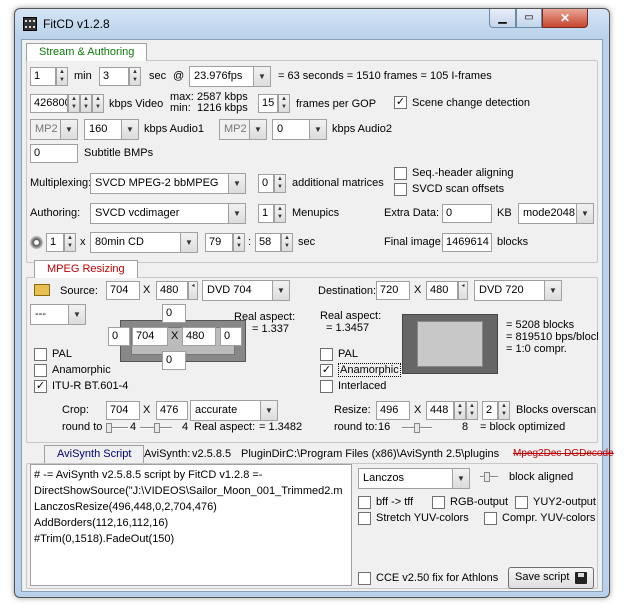 The width and height of the screenshot is (627, 611). I want to click on min-label: min, so click(83, 76).